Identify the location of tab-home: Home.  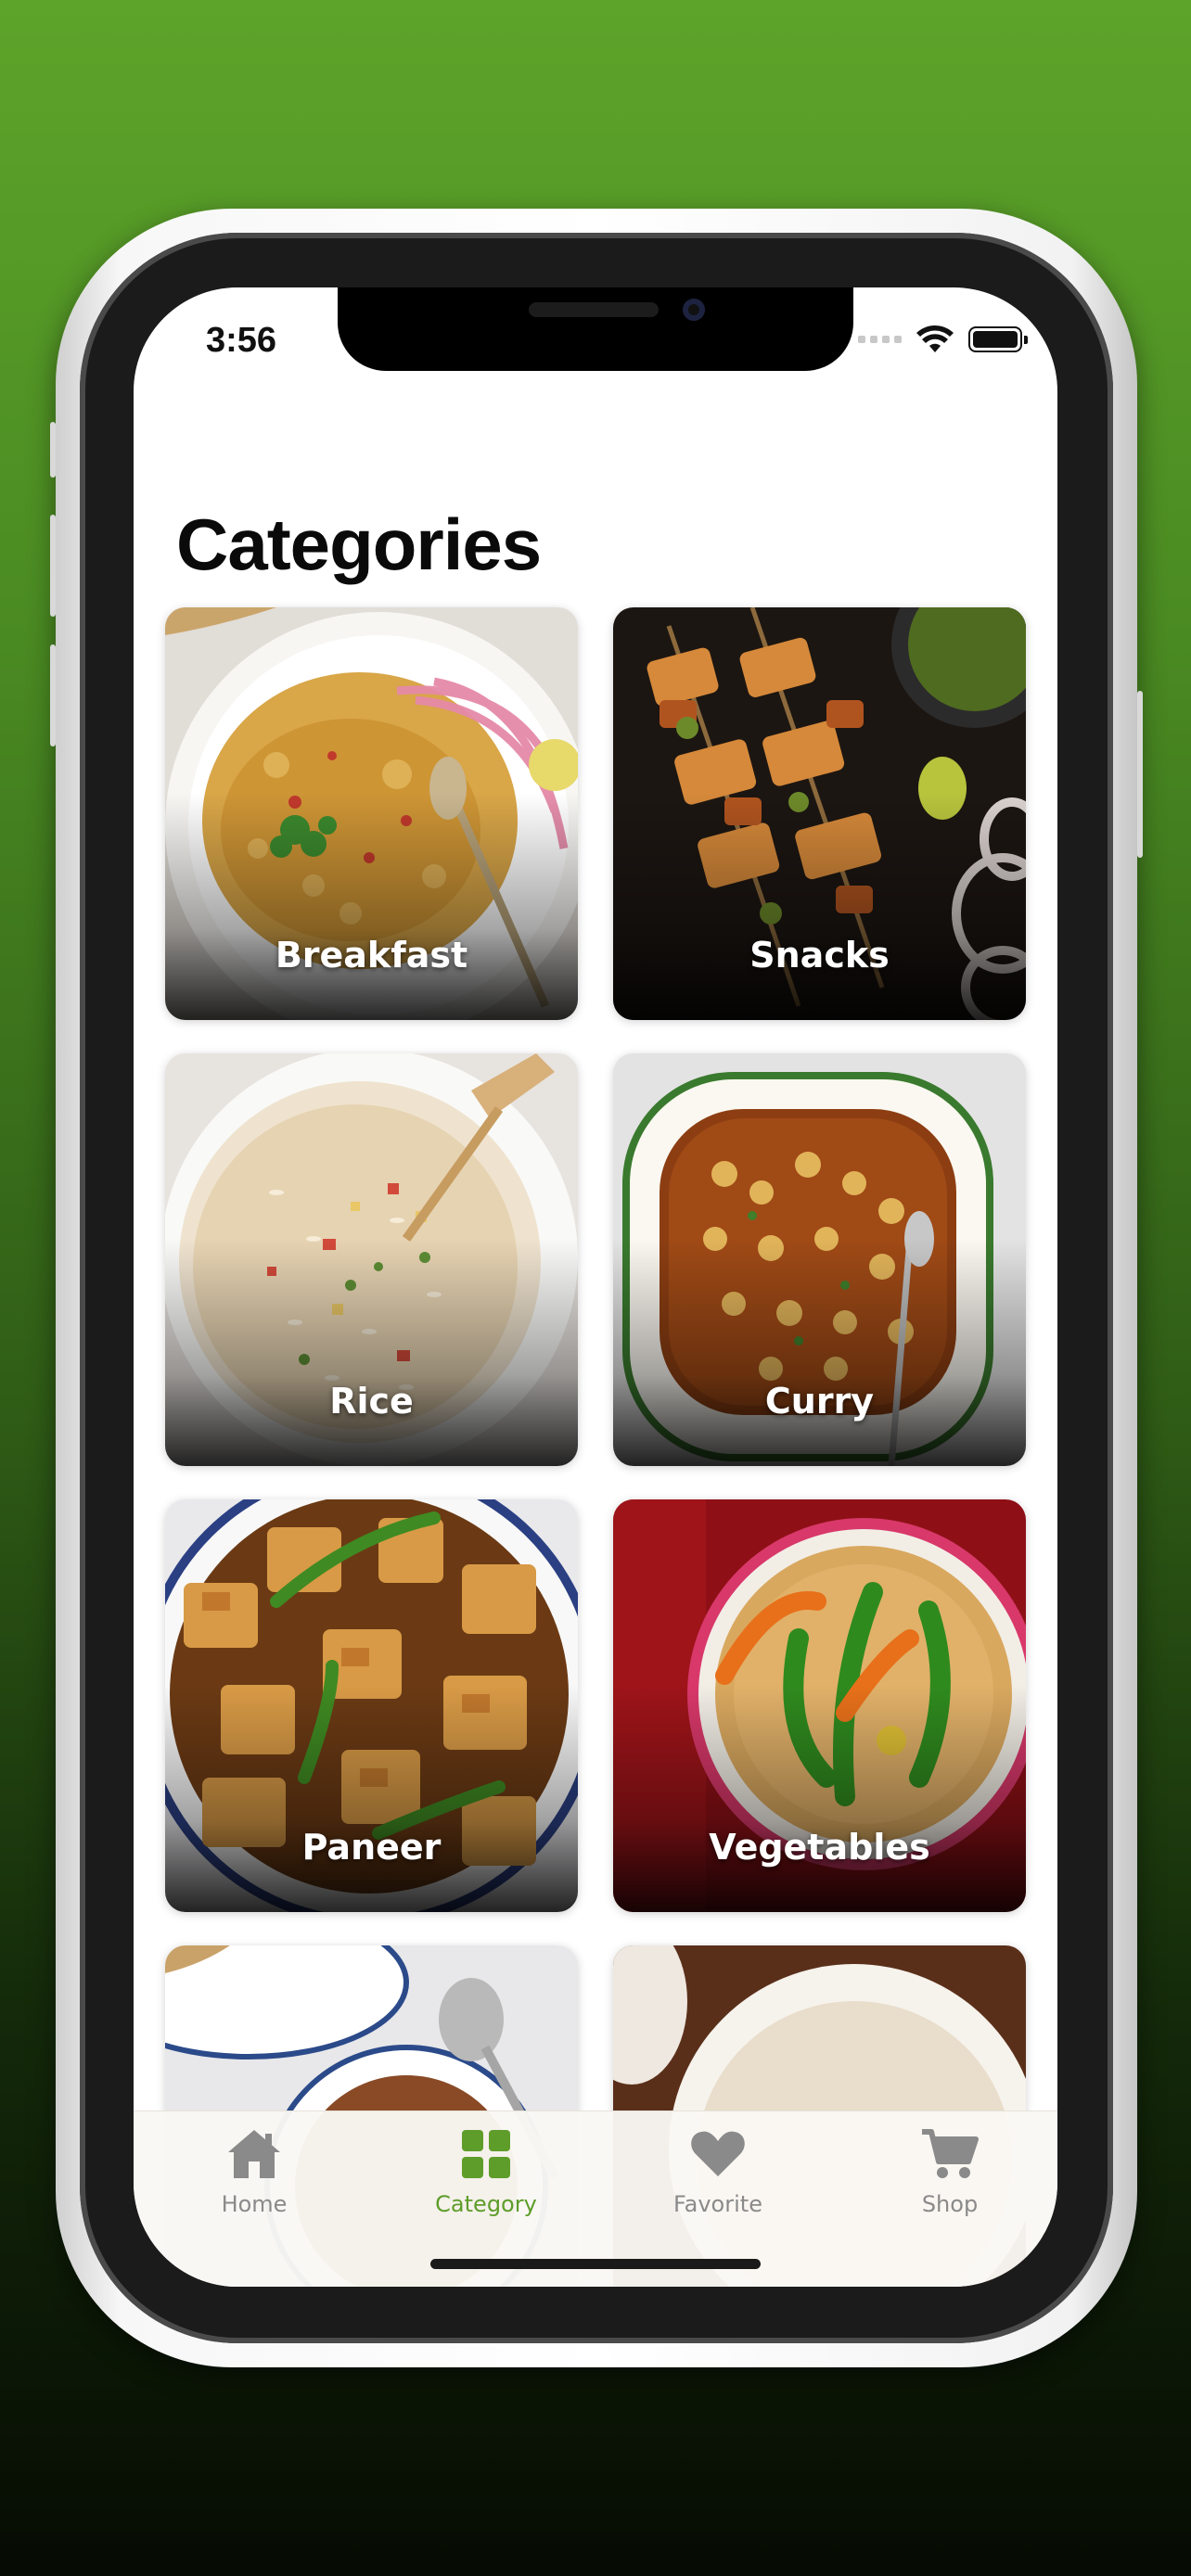
(254, 2170).